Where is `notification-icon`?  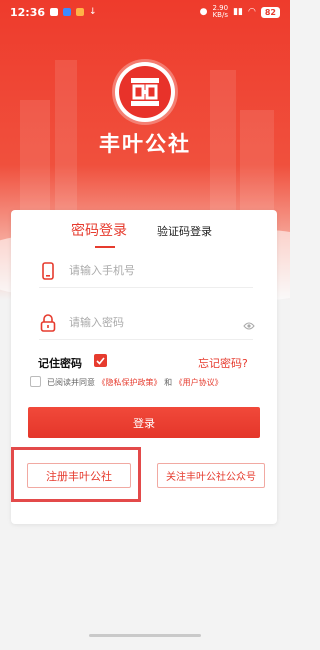
notification-icon is located at coordinates (54, 12).